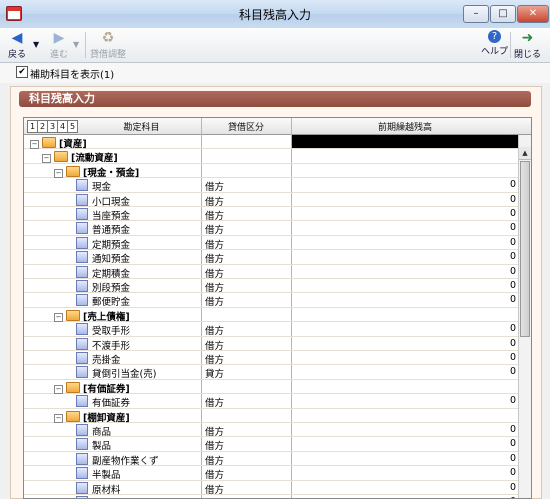 The image size is (550, 499). Describe the element at coordinates (271, 156) in the screenshot. I see `table-row: − [流動資産]` at that location.